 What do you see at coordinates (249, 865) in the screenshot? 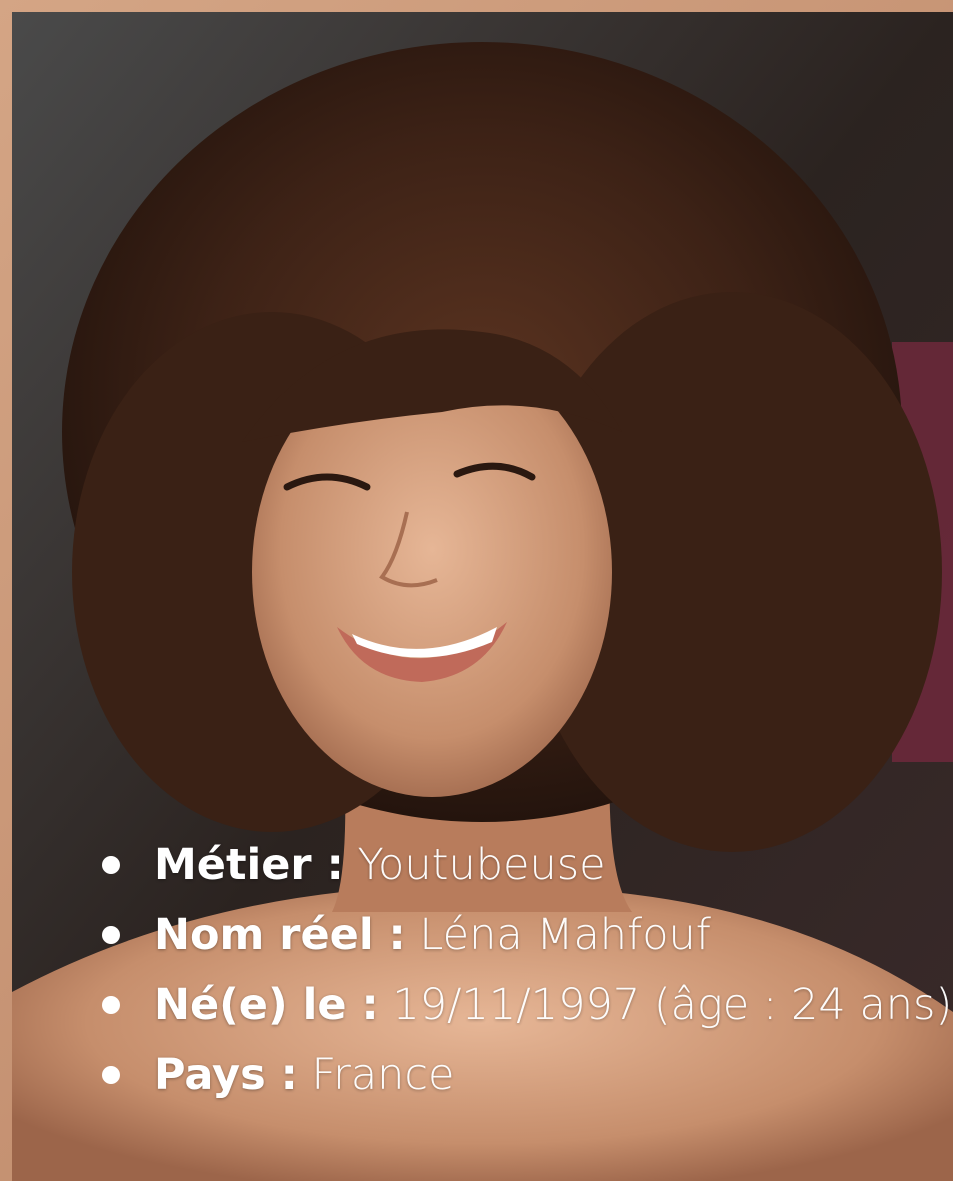
I see `job-label: Métier :` at bounding box center [249, 865].